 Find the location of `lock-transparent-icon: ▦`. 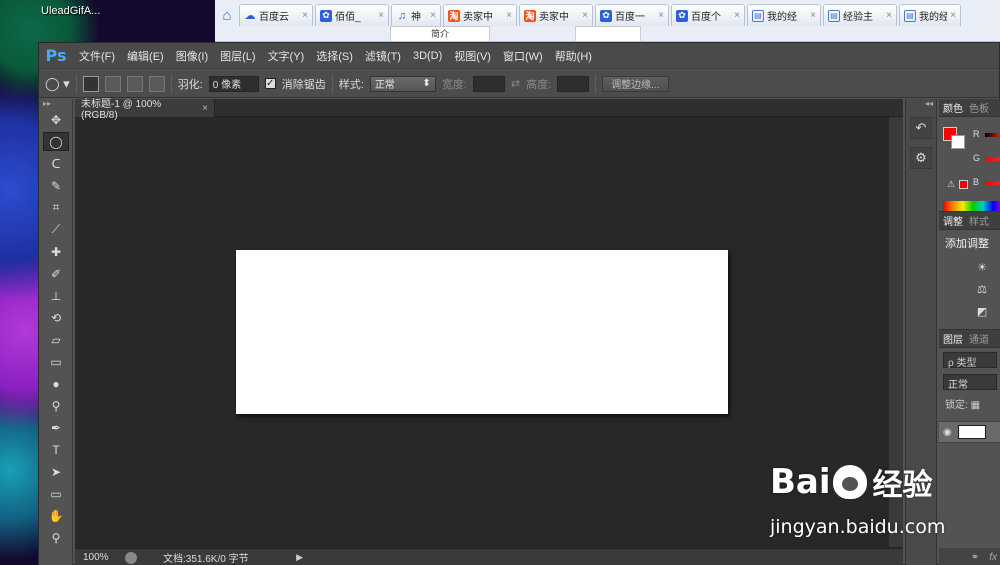

lock-transparent-icon: ▦ is located at coordinates (975, 405).